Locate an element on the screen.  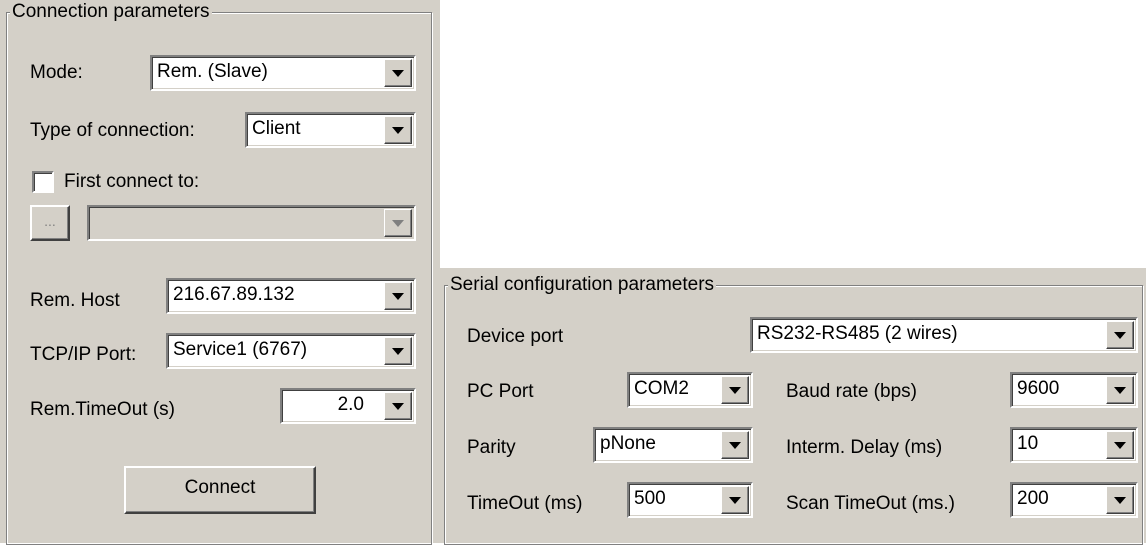
tcp-port-select: Service1 (6767) is located at coordinates (291, 351).